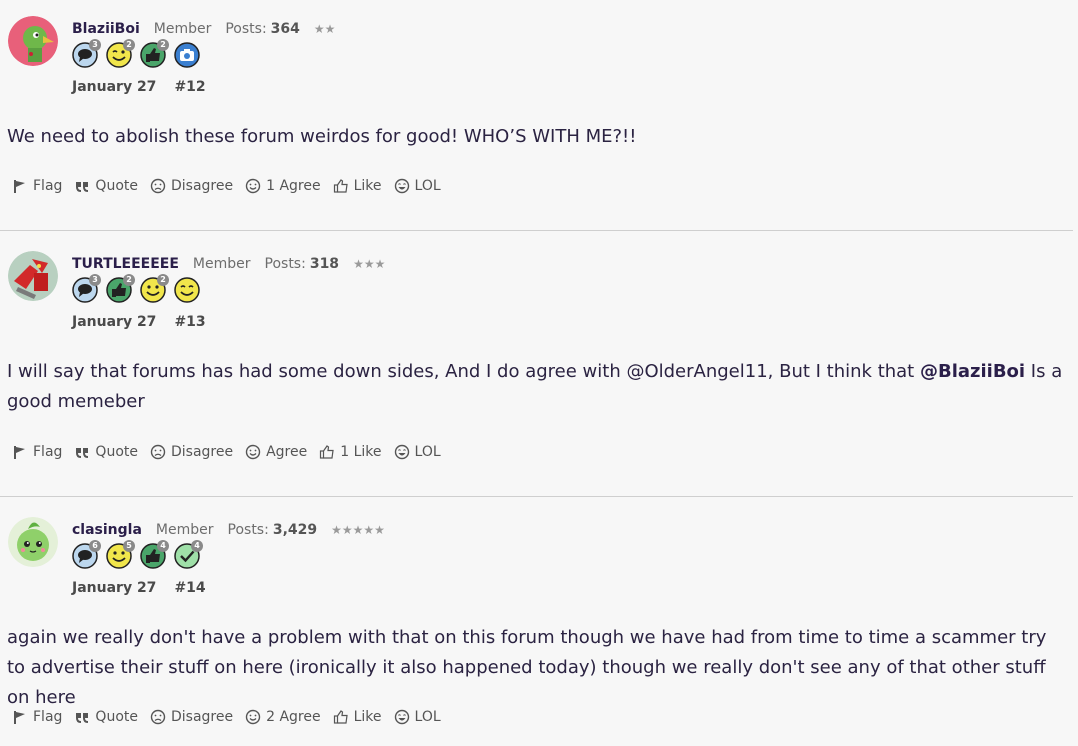  Describe the element at coordinates (95, 546) in the screenshot. I see `badge-count: 6` at that location.